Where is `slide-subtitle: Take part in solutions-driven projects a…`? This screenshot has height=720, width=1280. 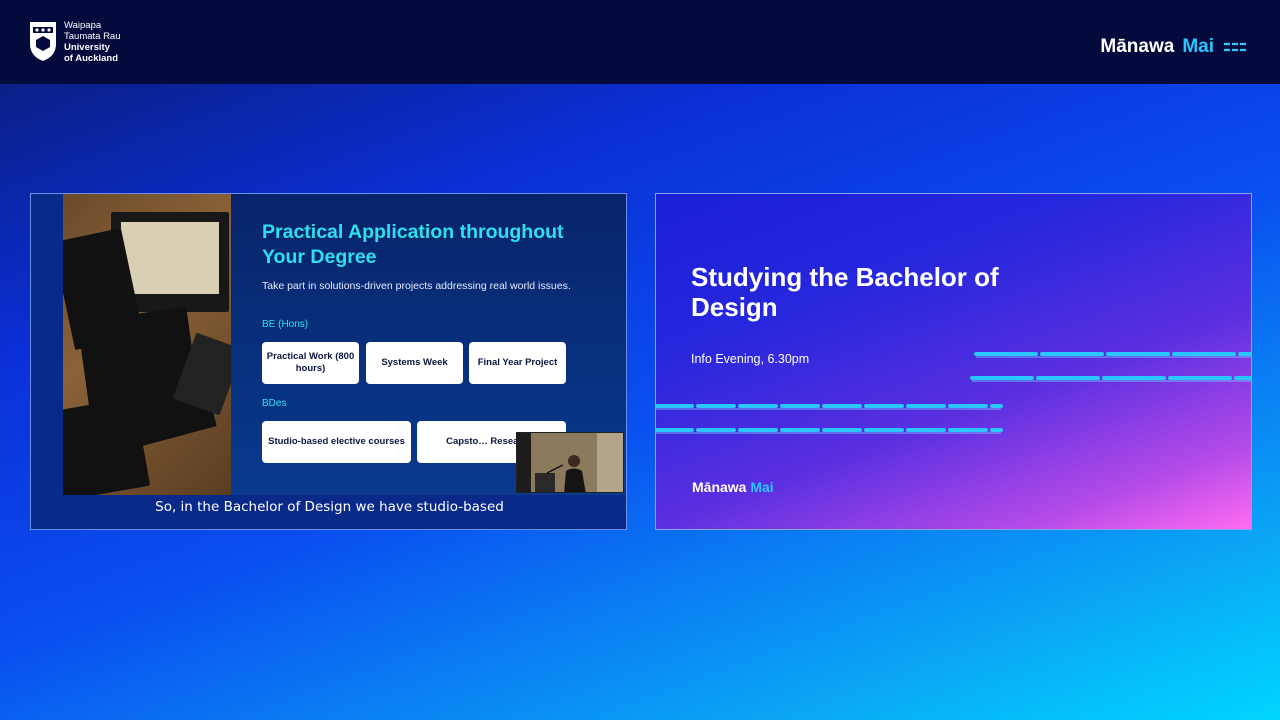 slide-subtitle: Take part in solutions-driven projects a… is located at coordinates (416, 286).